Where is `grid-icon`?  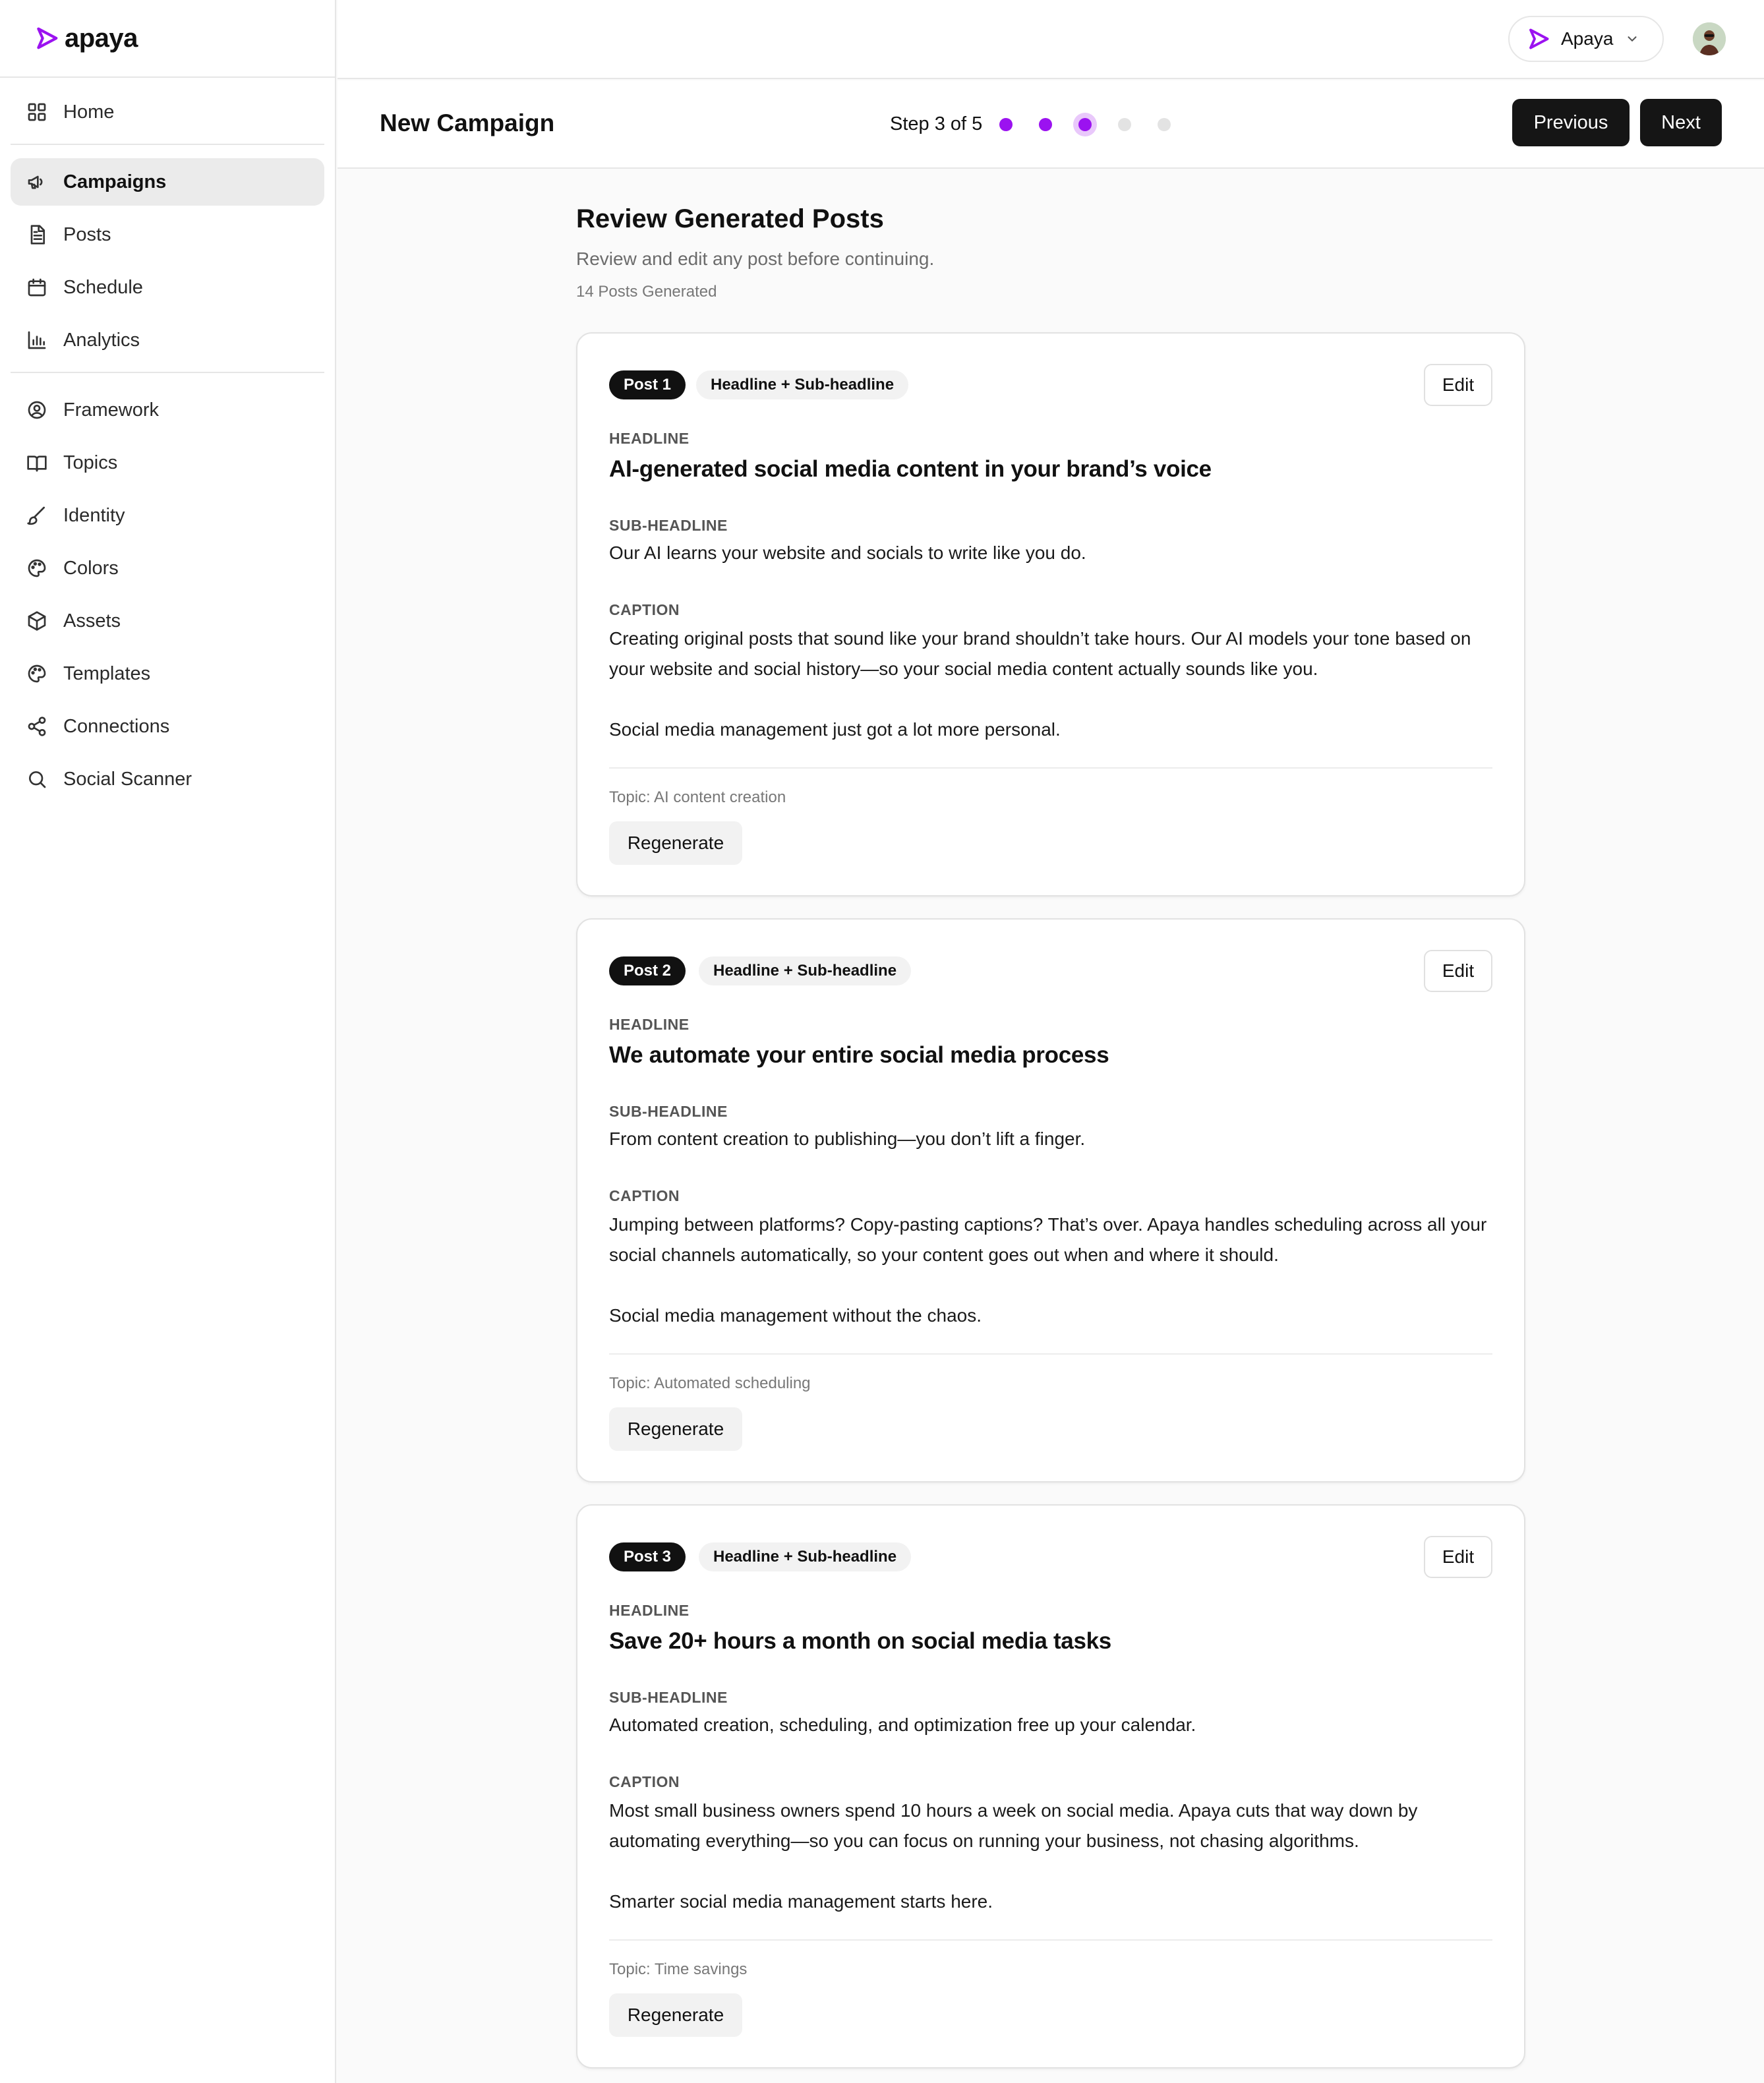
grid-icon is located at coordinates (36, 112).